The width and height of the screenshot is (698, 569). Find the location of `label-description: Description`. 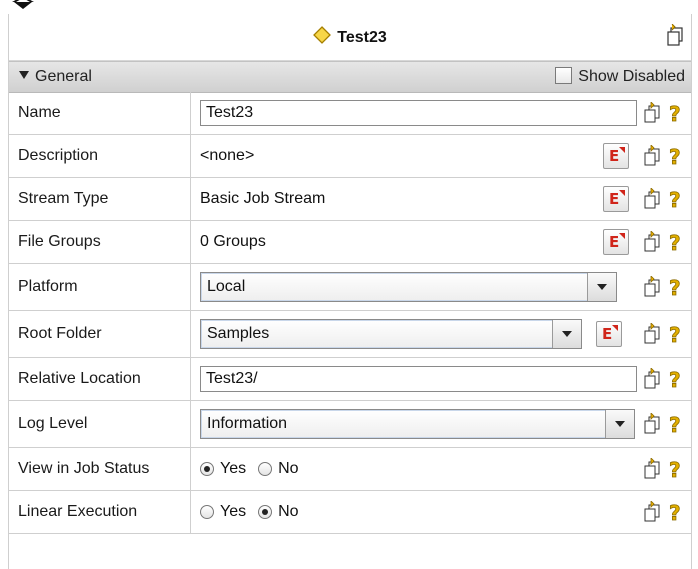

label-description: Description is located at coordinates (100, 156).